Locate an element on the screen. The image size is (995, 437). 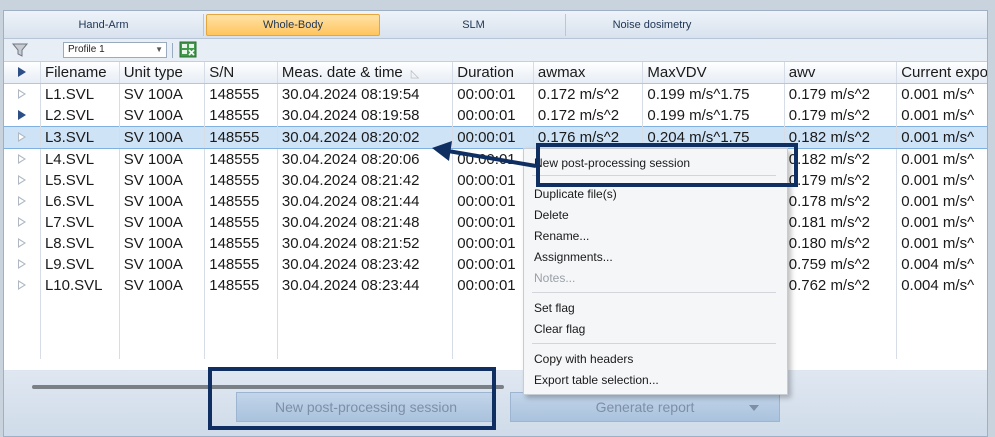
column-header: S/N is located at coordinates (241, 73).